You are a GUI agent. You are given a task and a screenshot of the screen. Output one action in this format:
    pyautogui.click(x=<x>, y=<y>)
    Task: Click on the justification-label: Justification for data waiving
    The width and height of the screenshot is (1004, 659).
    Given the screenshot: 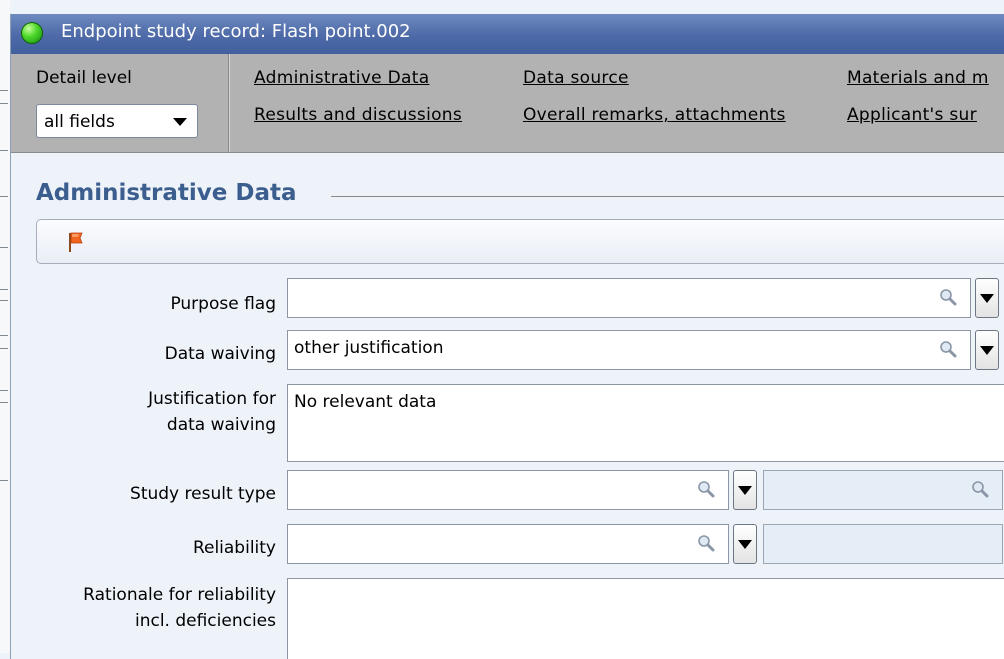 What is the action you would take?
    pyautogui.click(x=212, y=412)
    